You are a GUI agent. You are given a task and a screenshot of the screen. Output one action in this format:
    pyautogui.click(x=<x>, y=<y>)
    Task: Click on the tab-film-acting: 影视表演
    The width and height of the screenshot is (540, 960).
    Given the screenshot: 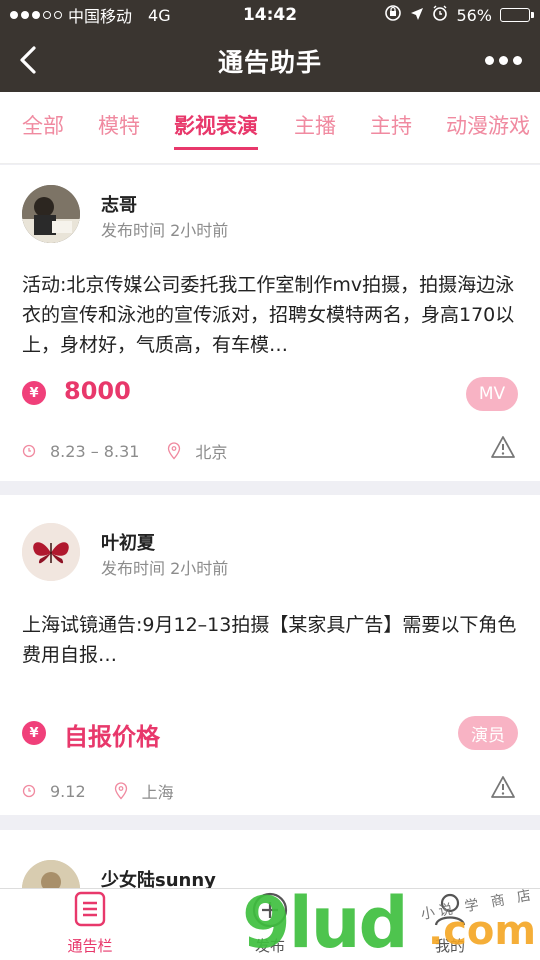 What is the action you would take?
    pyautogui.click(x=216, y=130)
    